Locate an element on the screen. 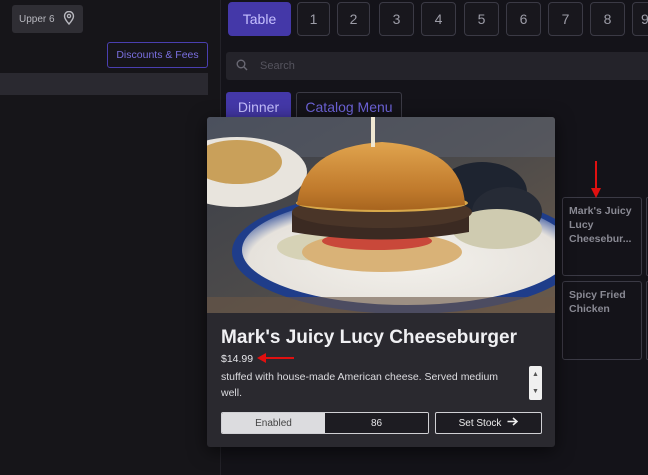 This screenshot has width=648, height=475. set-stock-label: Set Stock is located at coordinates (480, 423).